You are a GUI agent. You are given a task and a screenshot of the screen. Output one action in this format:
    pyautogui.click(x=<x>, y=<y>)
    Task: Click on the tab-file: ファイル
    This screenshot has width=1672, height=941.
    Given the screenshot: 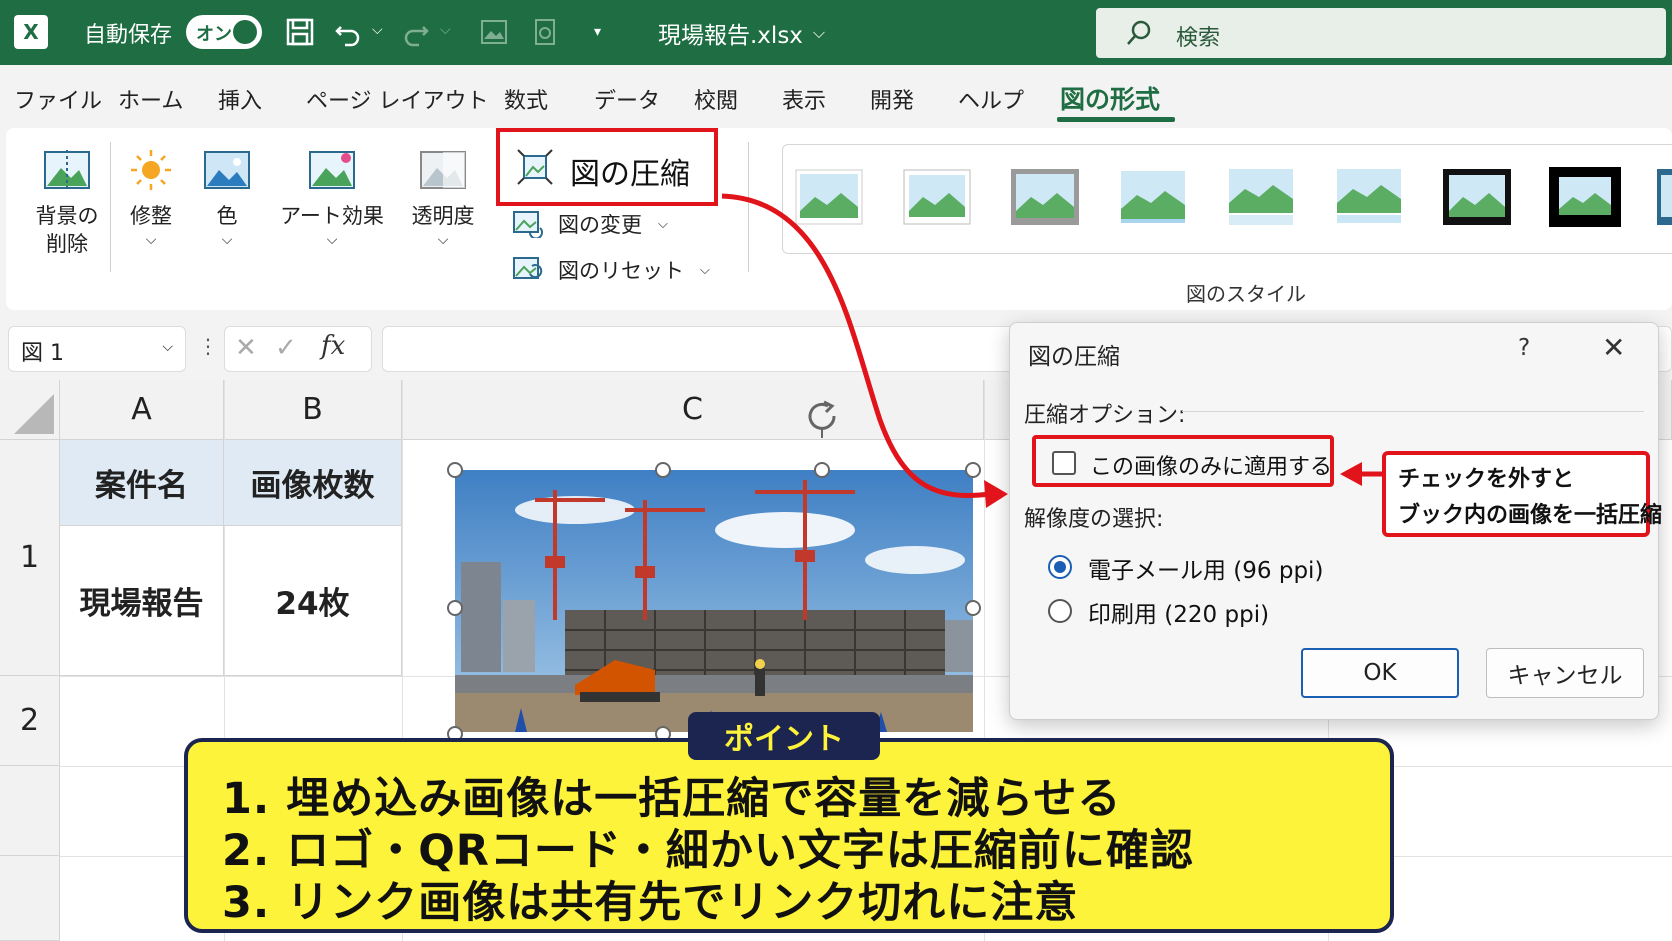 What is the action you would take?
    pyautogui.click(x=58, y=99)
    